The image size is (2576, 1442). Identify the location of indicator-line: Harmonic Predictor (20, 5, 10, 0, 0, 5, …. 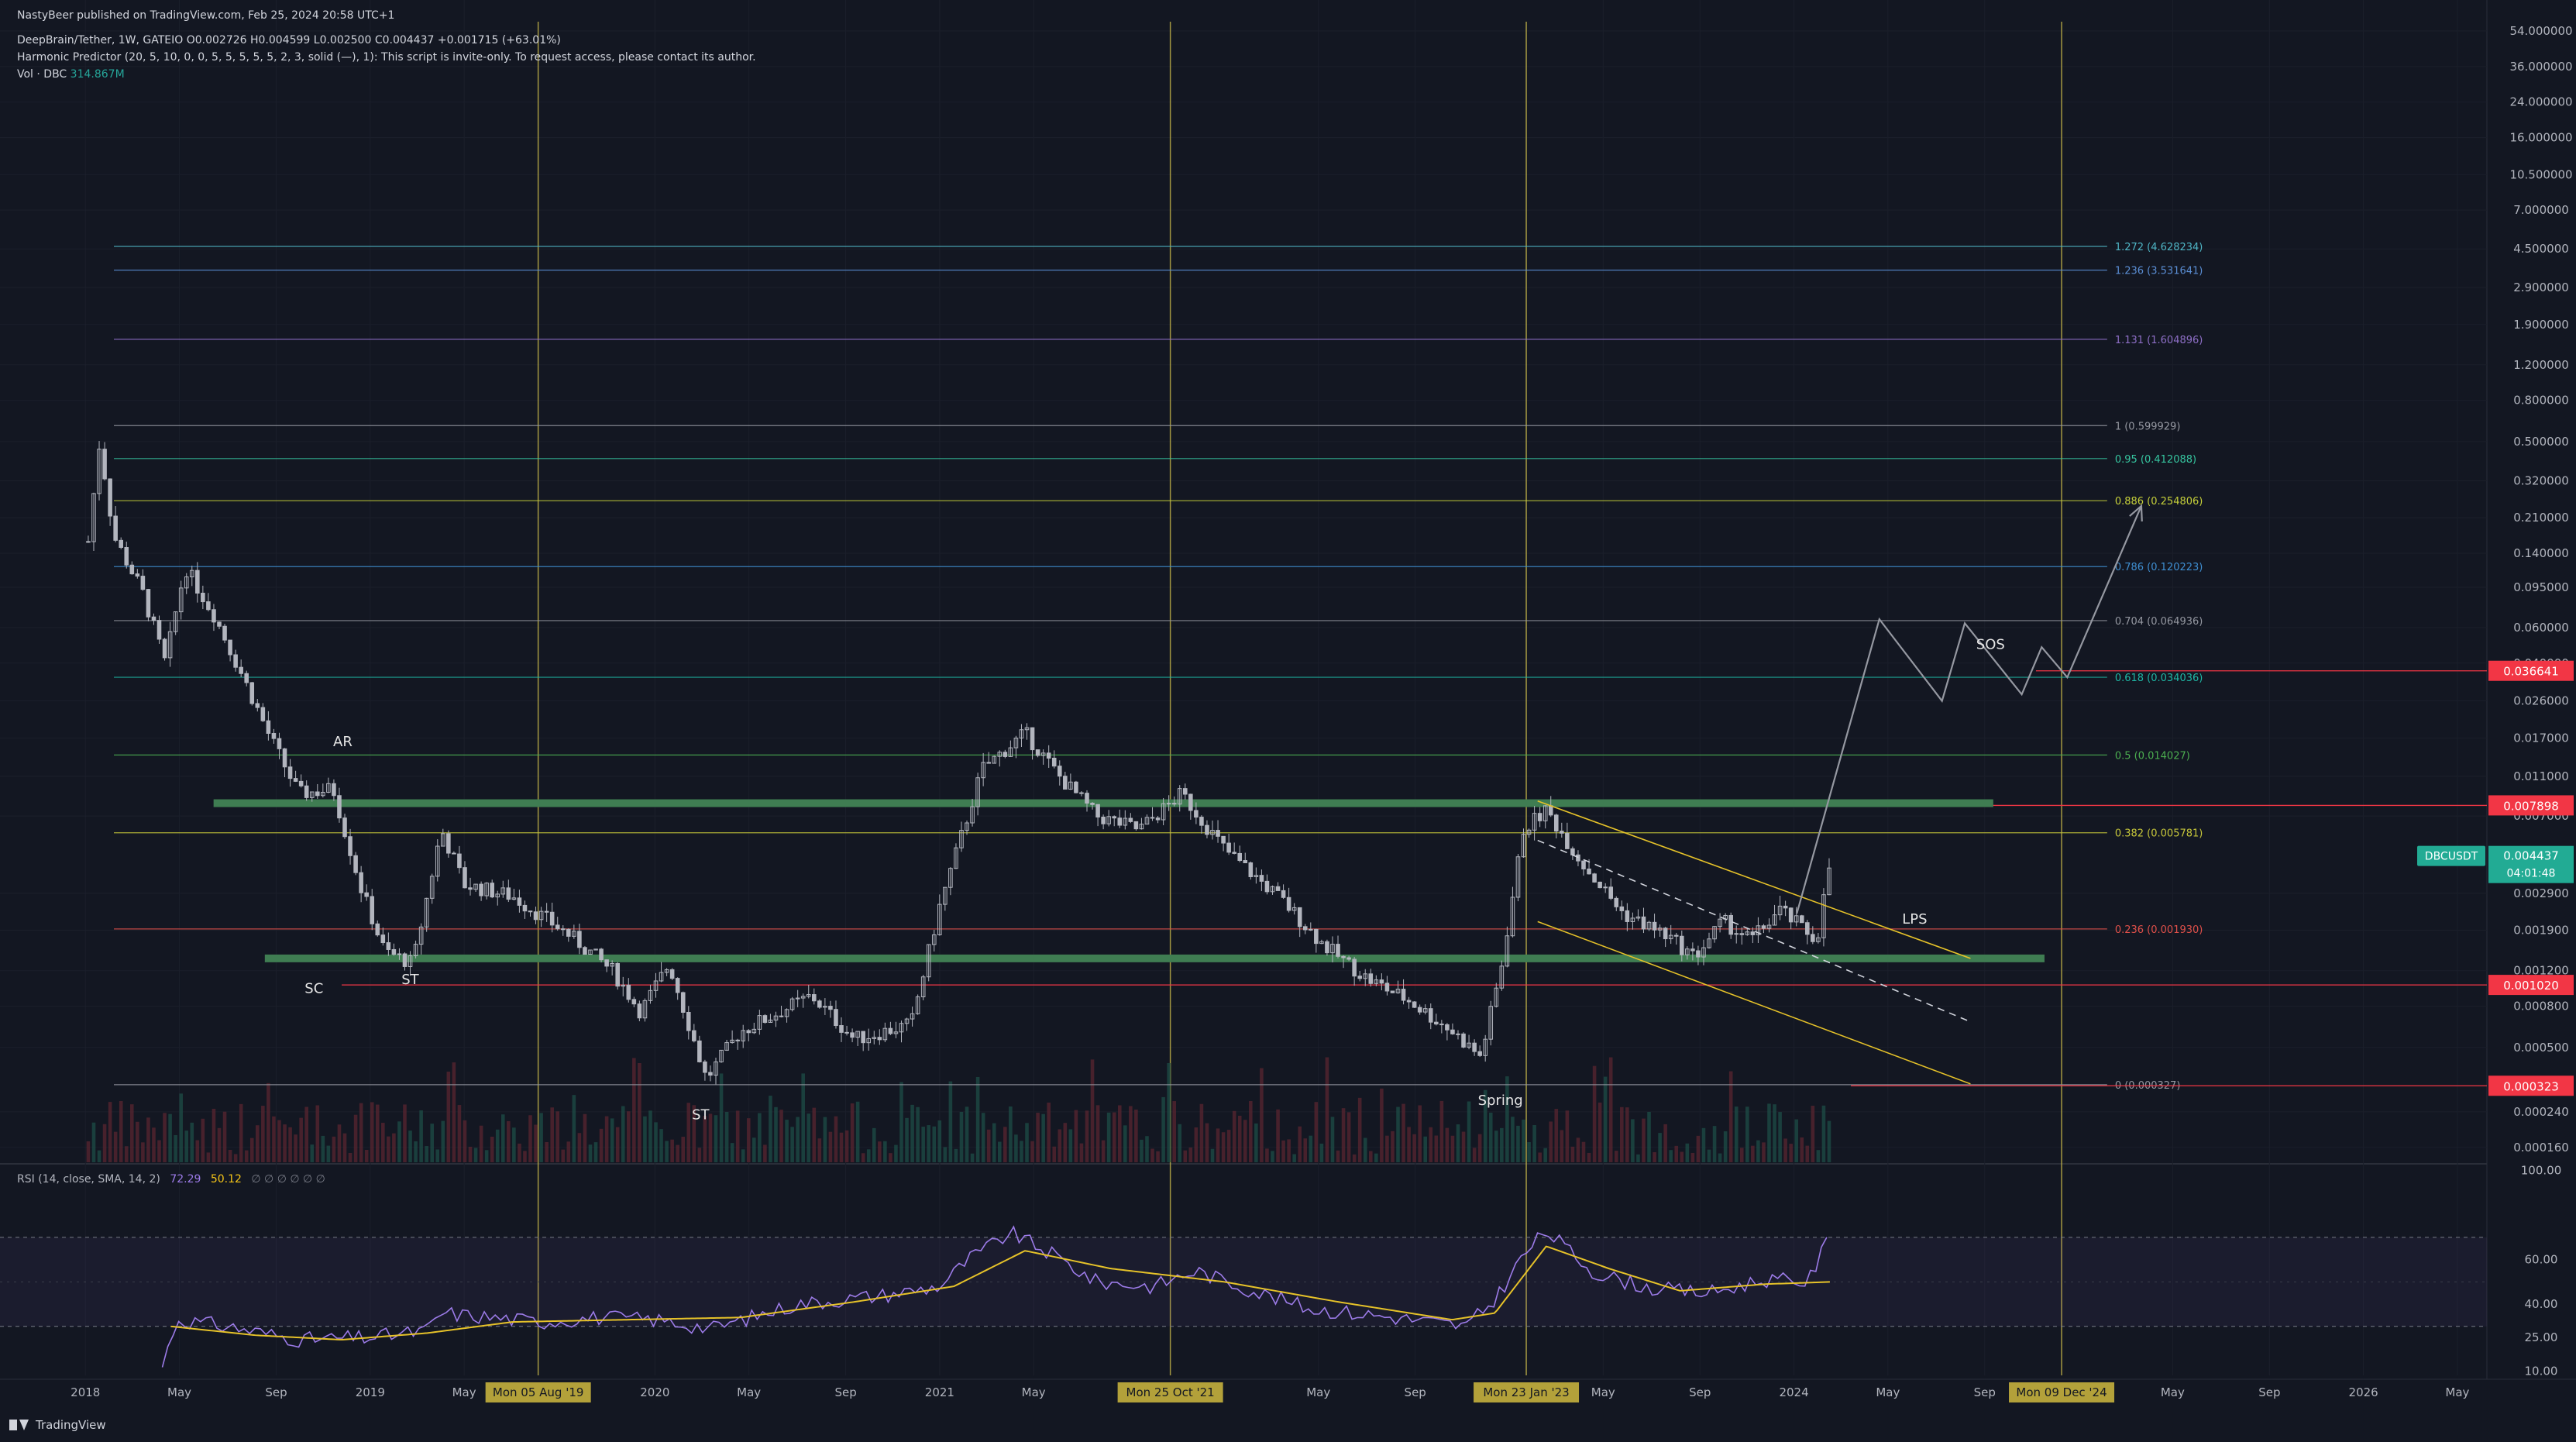
(386, 57).